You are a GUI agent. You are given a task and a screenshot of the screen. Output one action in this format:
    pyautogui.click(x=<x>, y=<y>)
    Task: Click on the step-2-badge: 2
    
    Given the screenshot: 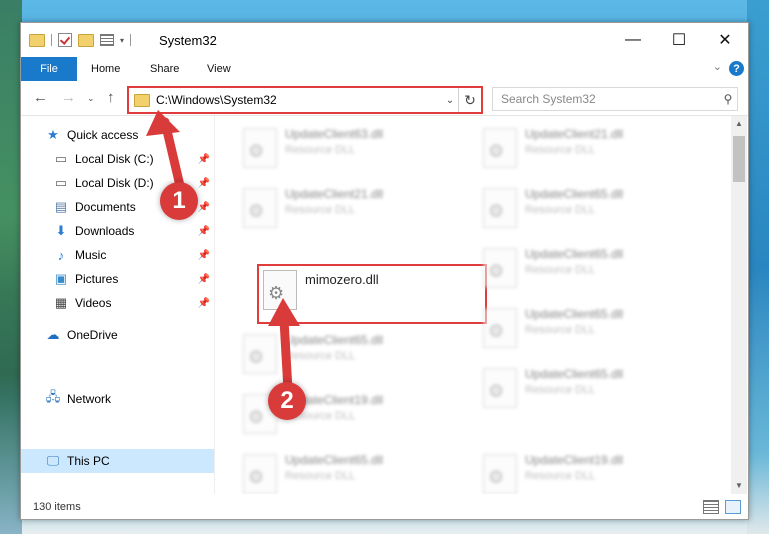 What is the action you would take?
    pyautogui.click(x=287, y=401)
    